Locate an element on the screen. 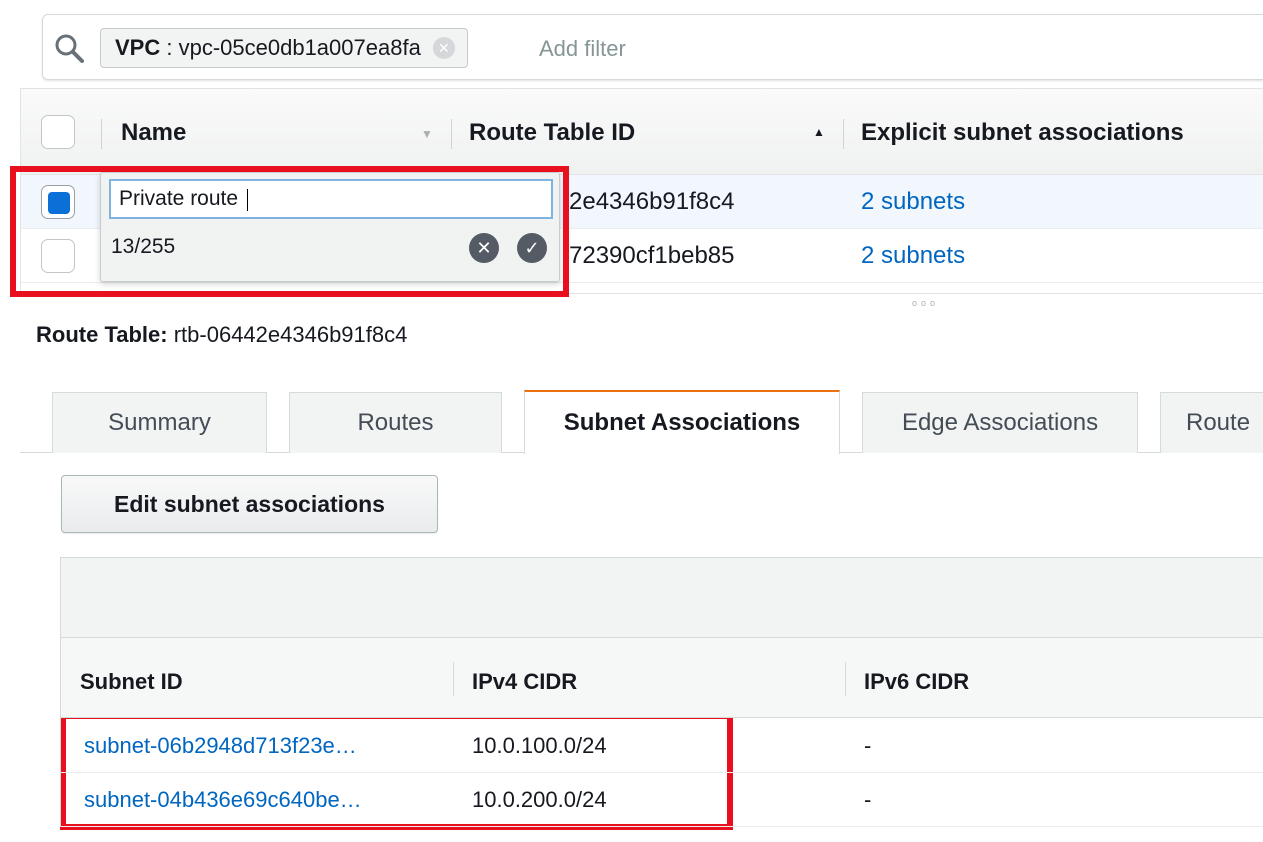 The width and height of the screenshot is (1263, 842). detail-value: rtb-06442e4346b91f8c4 is located at coordinates (290, 334).